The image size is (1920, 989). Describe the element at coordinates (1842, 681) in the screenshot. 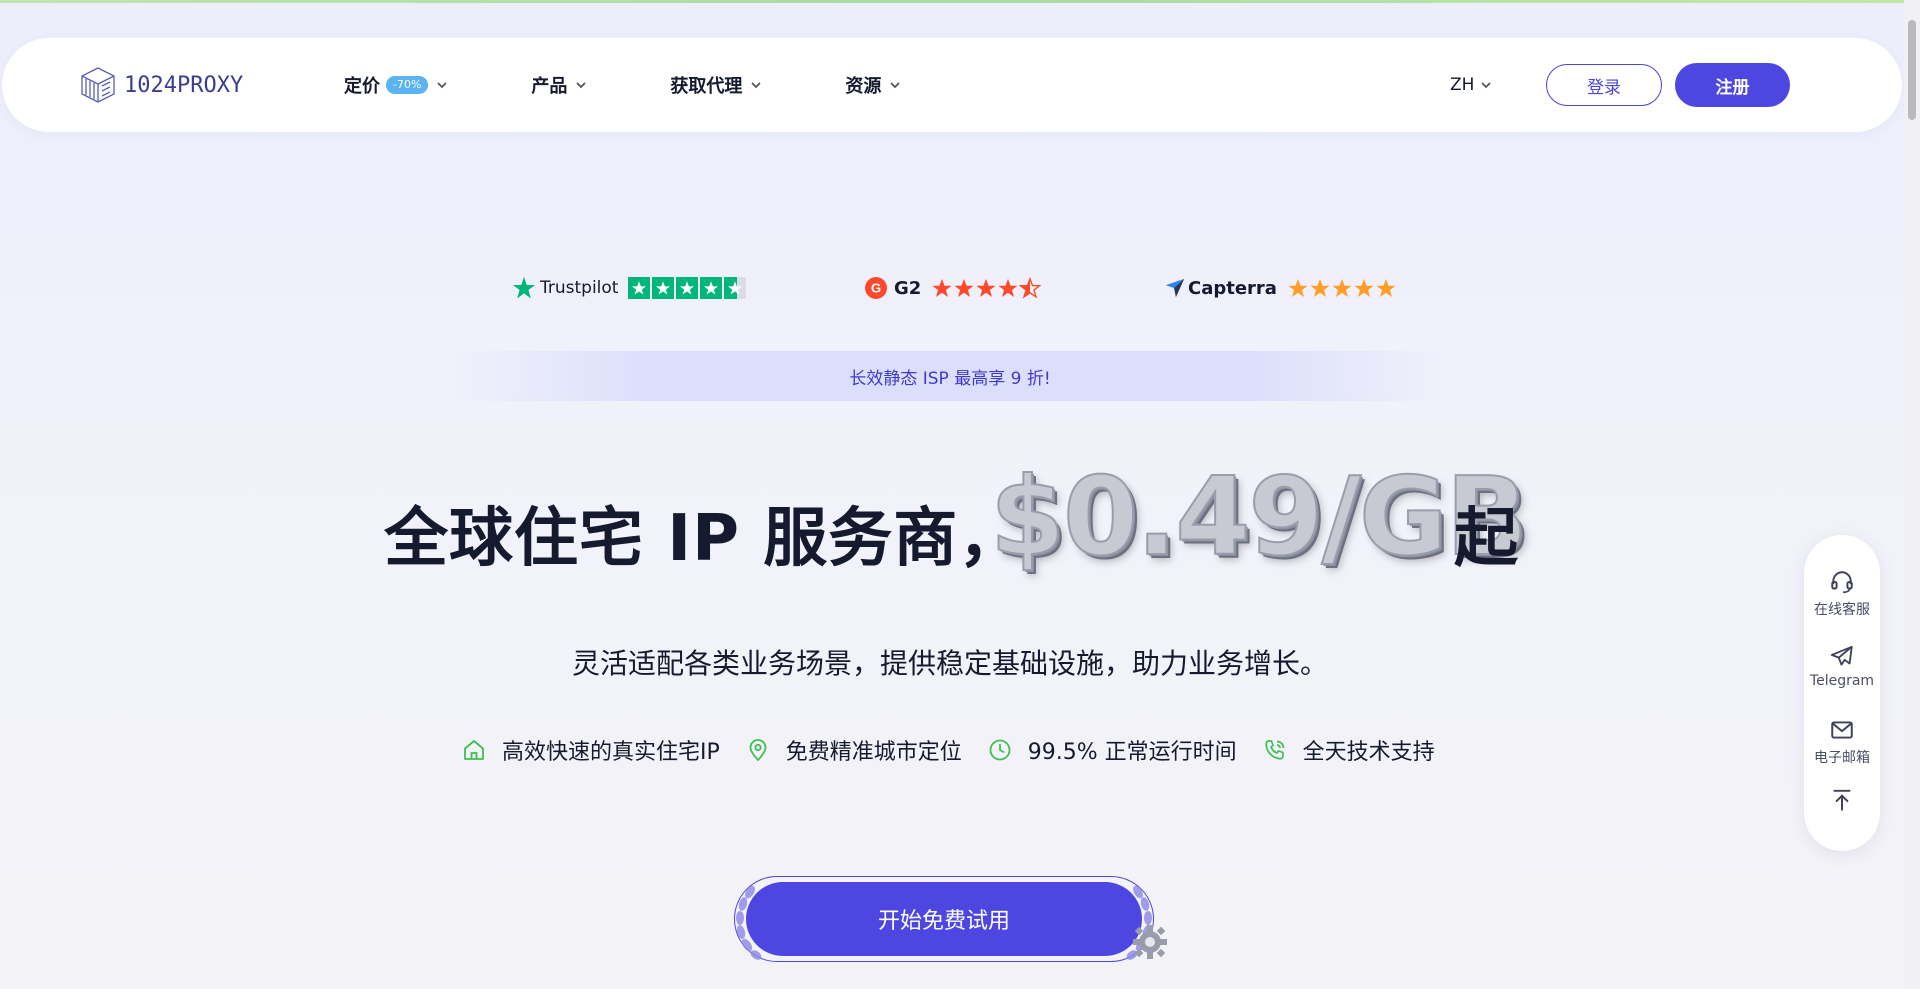

I see `side-item-label: Telegram` at that location.